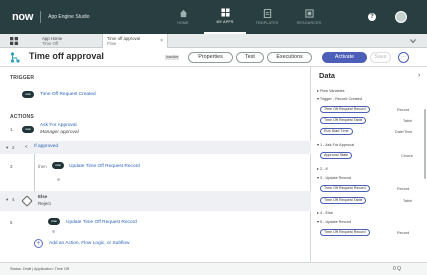 This screenshot has width=427, height=275. What do you see at coordinates (289, 57) in the screenshot?
I see `executions-button: Executions` at bounding box center [289, 57].